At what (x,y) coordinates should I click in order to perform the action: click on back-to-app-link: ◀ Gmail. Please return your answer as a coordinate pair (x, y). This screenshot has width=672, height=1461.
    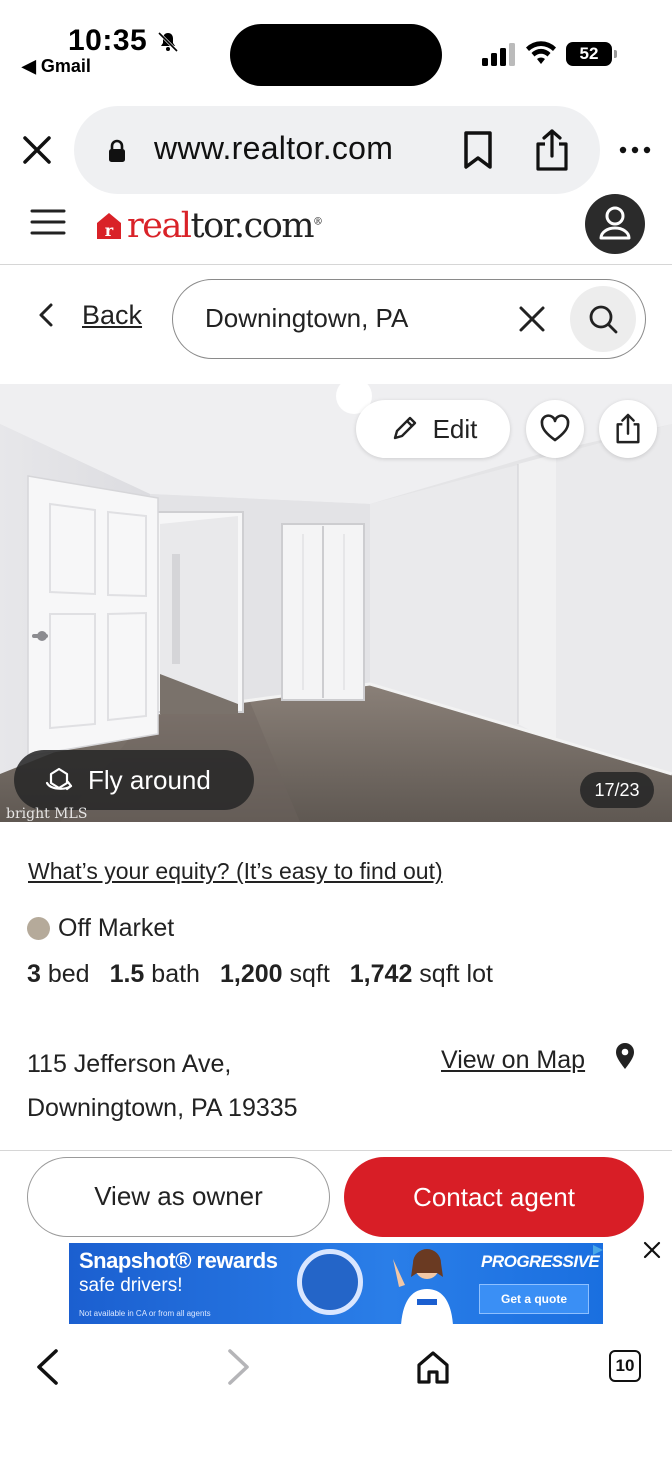
    Looking at the image, I should click on (56, 66).